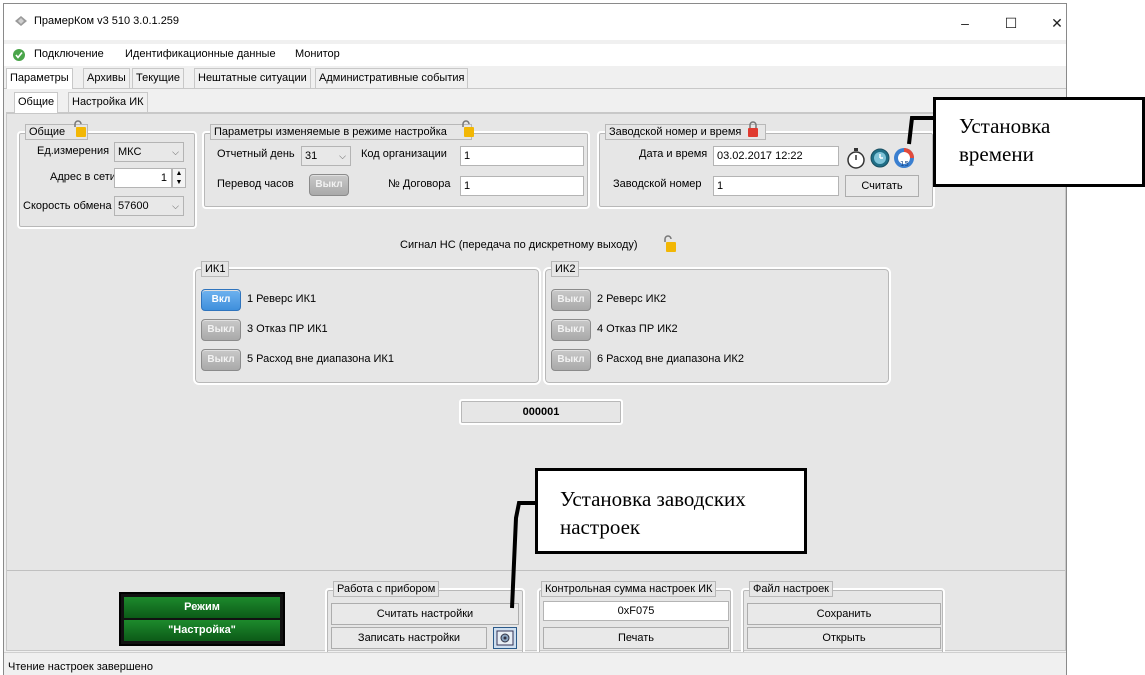  What do you see at coordinates (67, 206) in the screenshot?
I see `speed-label: Скорость обмена` at bounding box center [67, 206].